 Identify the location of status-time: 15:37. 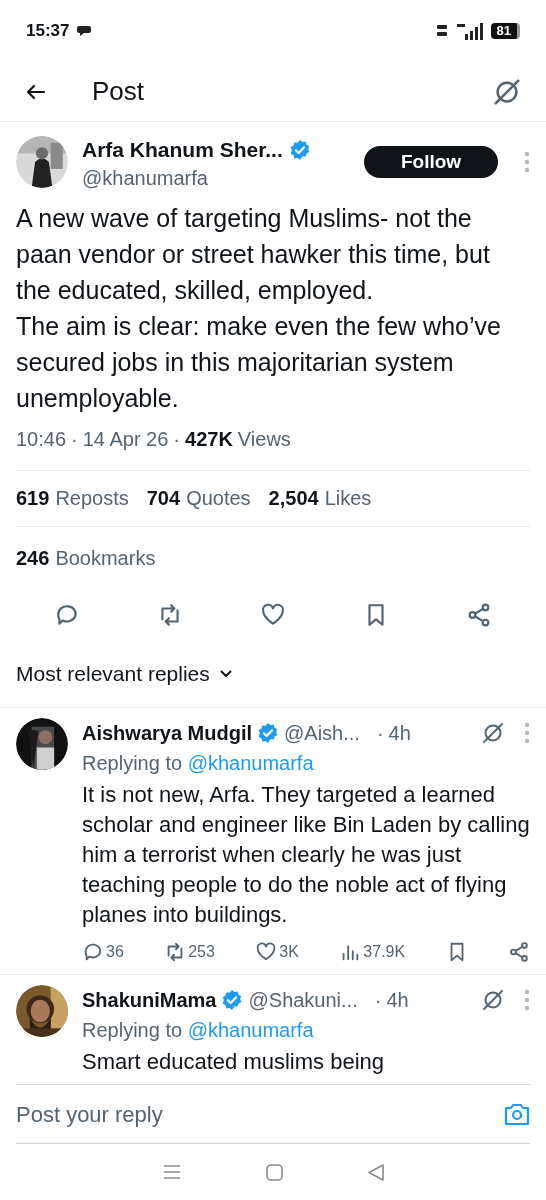
(48, 31).